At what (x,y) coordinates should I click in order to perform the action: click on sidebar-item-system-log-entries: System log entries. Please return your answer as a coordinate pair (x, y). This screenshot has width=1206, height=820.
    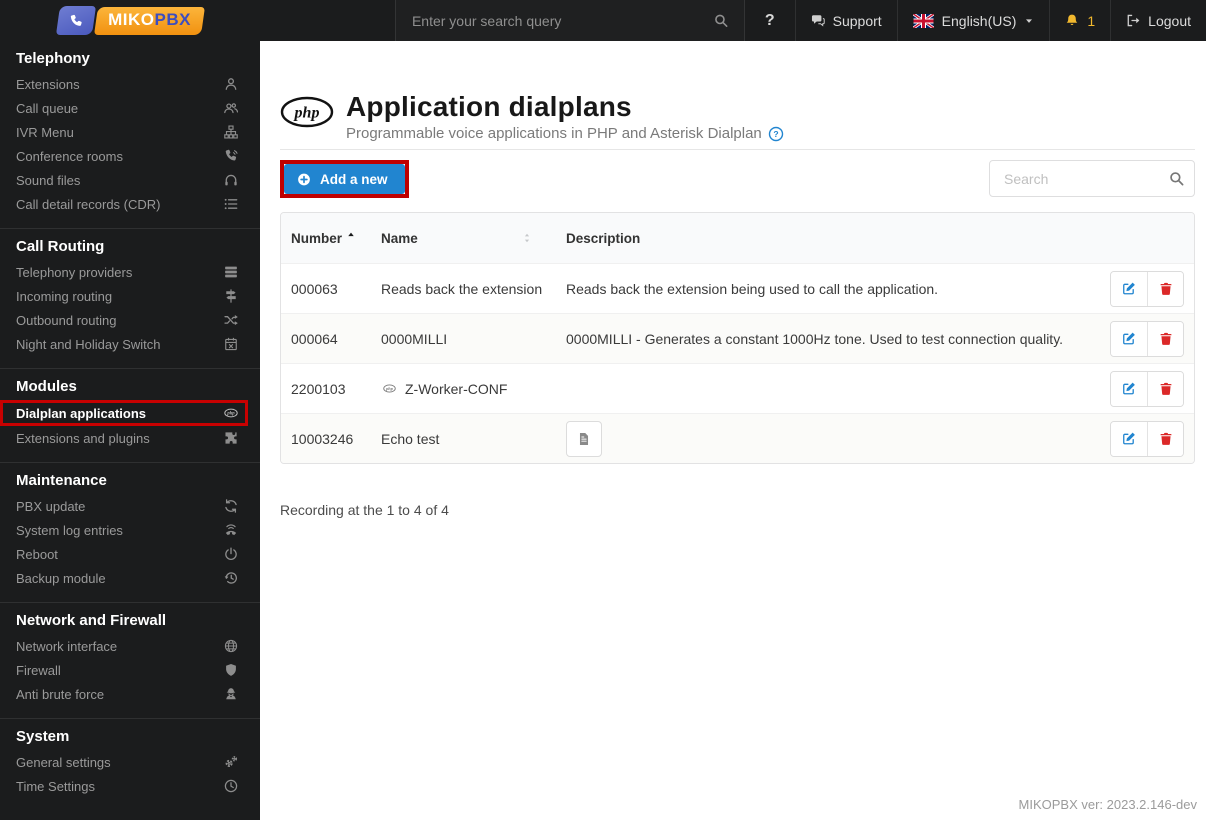
    Looking at the image, I should click on (130, 530).